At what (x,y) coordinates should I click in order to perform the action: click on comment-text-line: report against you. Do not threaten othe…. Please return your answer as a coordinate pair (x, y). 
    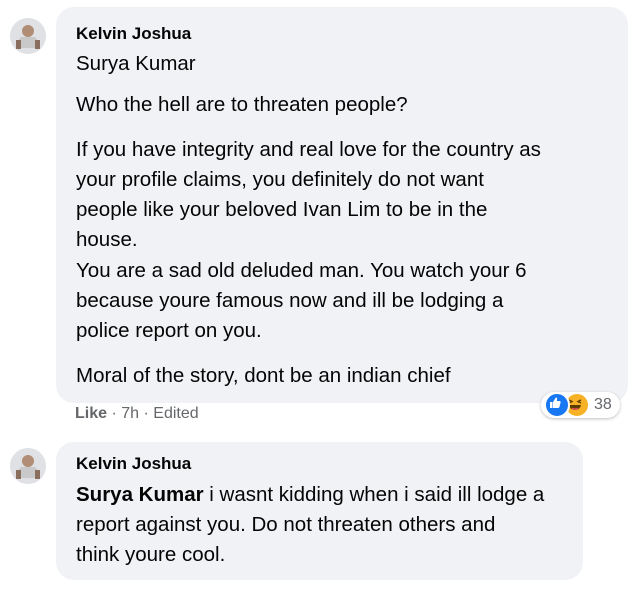
    Looking at the image, I should click on (286, 524).